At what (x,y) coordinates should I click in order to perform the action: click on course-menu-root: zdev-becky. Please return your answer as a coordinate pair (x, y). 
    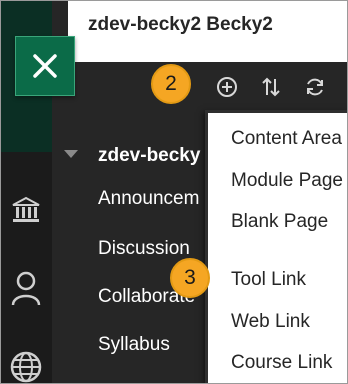
    Looking at the image, I should click on (153, 156).